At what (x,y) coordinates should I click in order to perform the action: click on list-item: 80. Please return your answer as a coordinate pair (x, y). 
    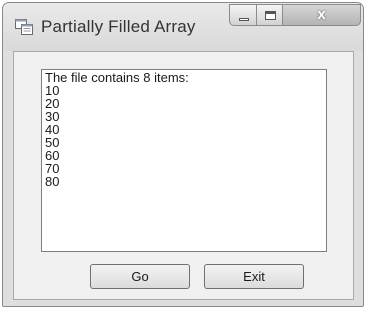
    Looking at the image, I should click on (184, 181).